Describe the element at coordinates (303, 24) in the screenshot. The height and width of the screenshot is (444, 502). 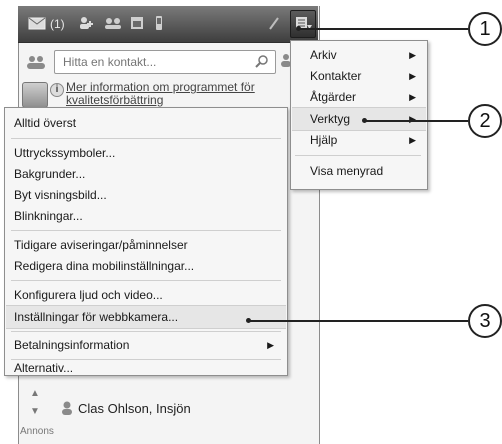
I see `show-menu-button` at that location.